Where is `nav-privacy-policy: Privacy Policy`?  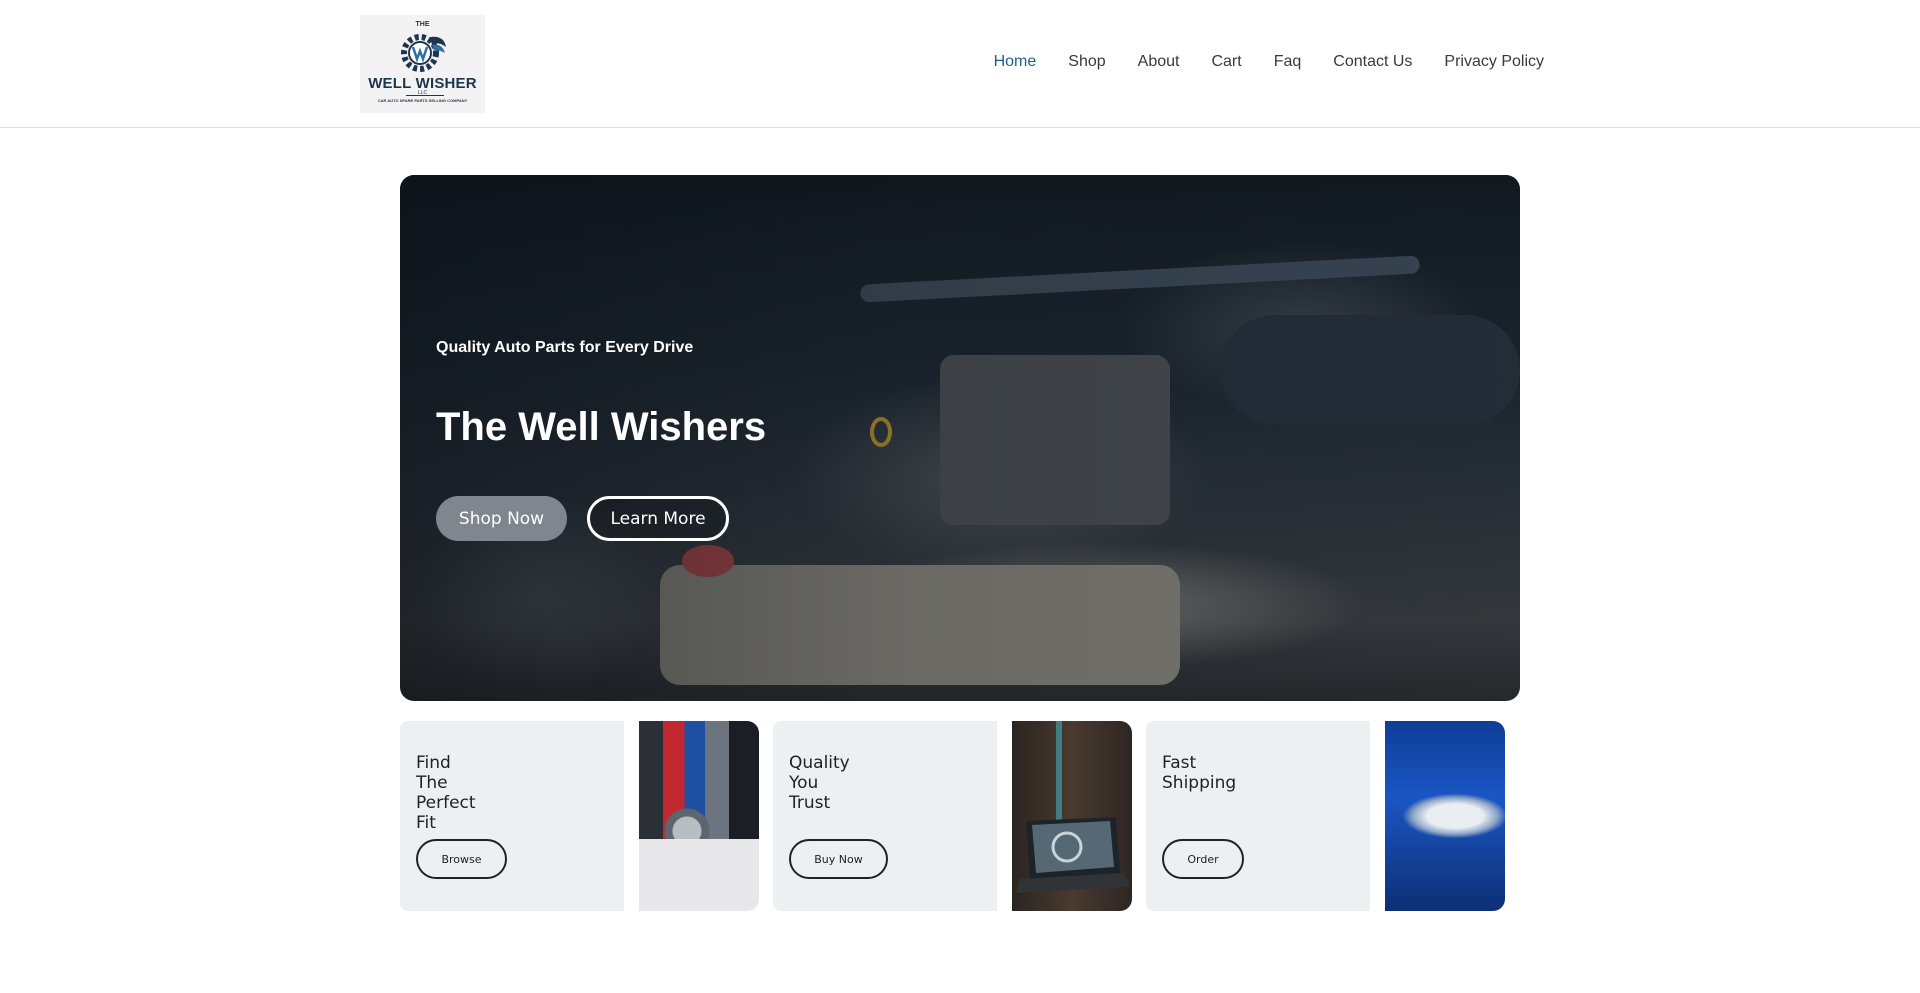
nav-privacy-policy: Privacy Policy is located at coordinates (1494, 62).